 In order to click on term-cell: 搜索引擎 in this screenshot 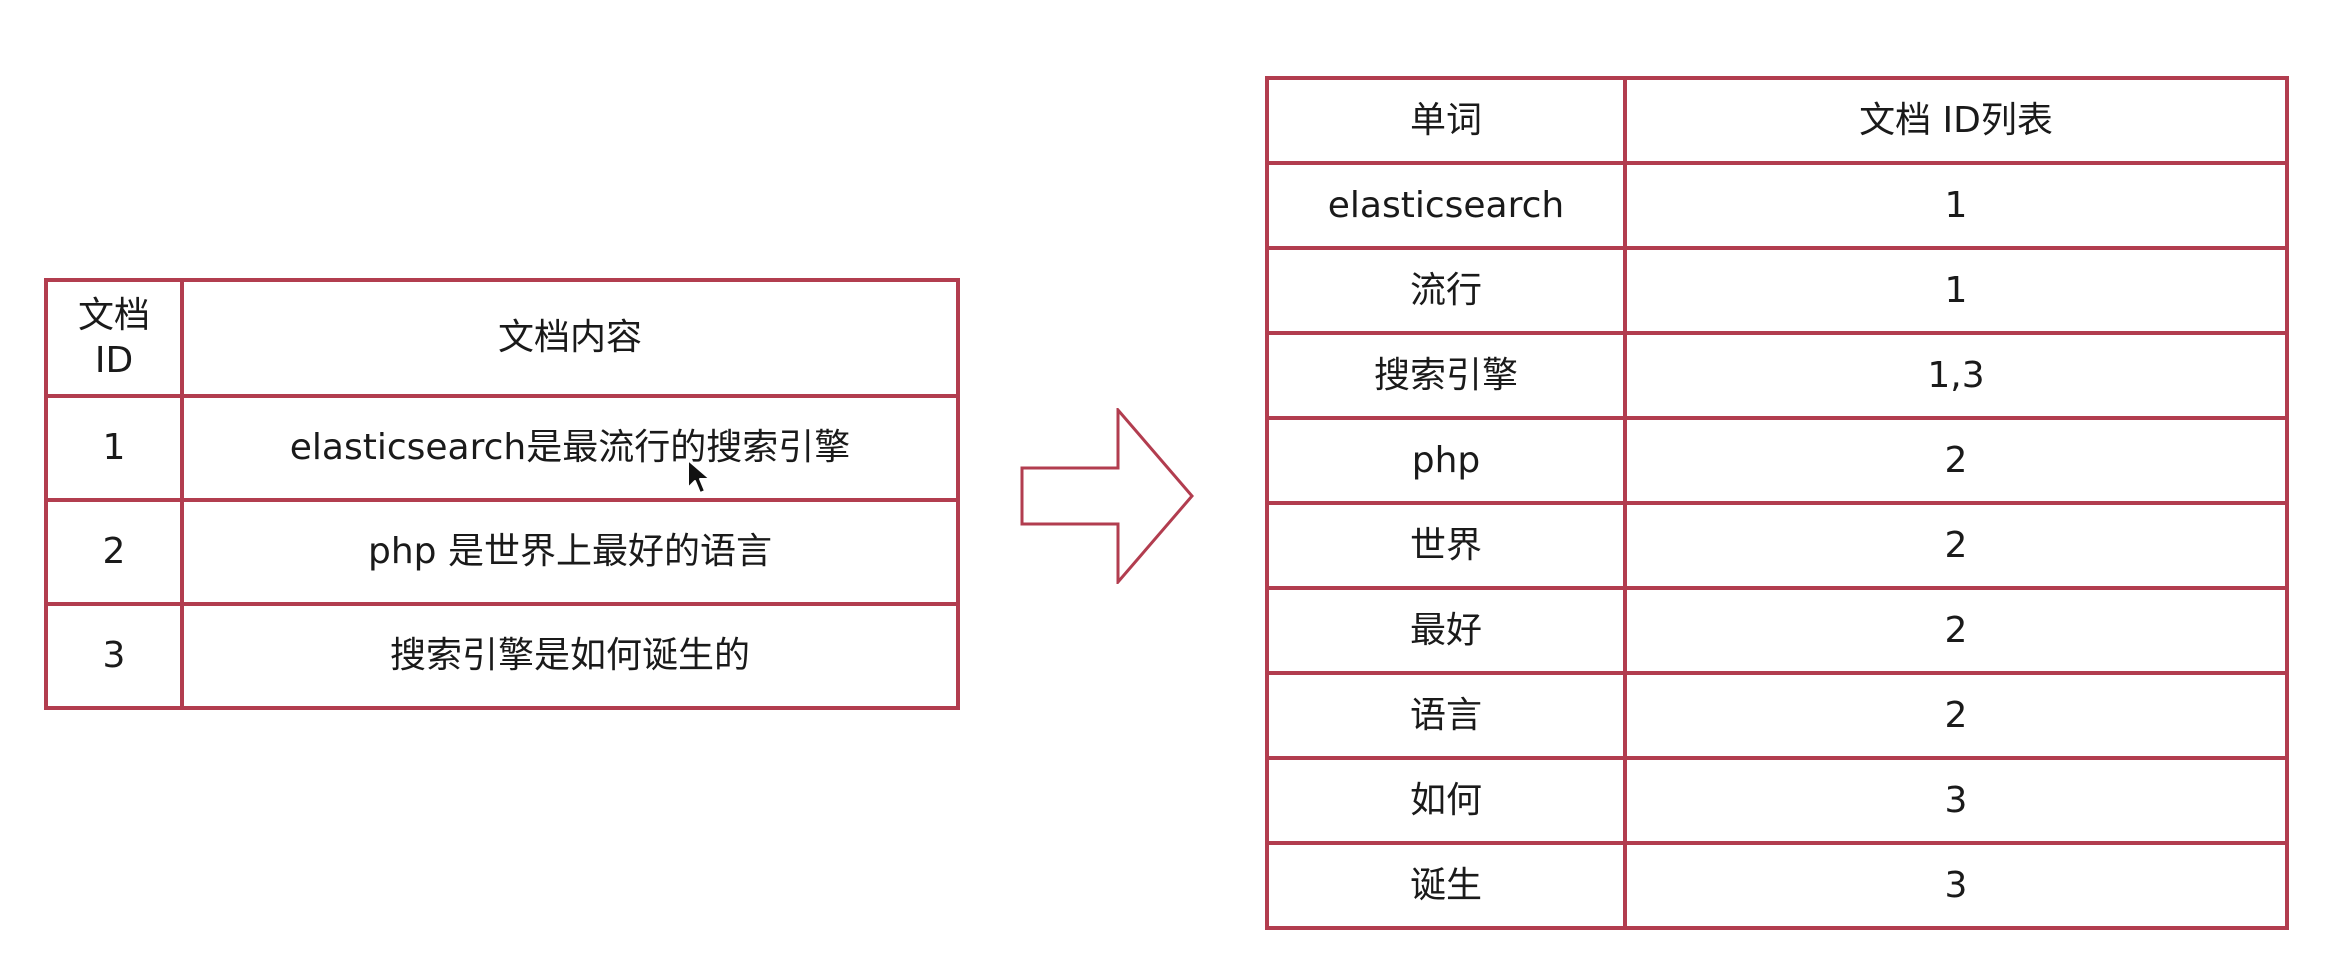, I will do `click(1446, 375)`.